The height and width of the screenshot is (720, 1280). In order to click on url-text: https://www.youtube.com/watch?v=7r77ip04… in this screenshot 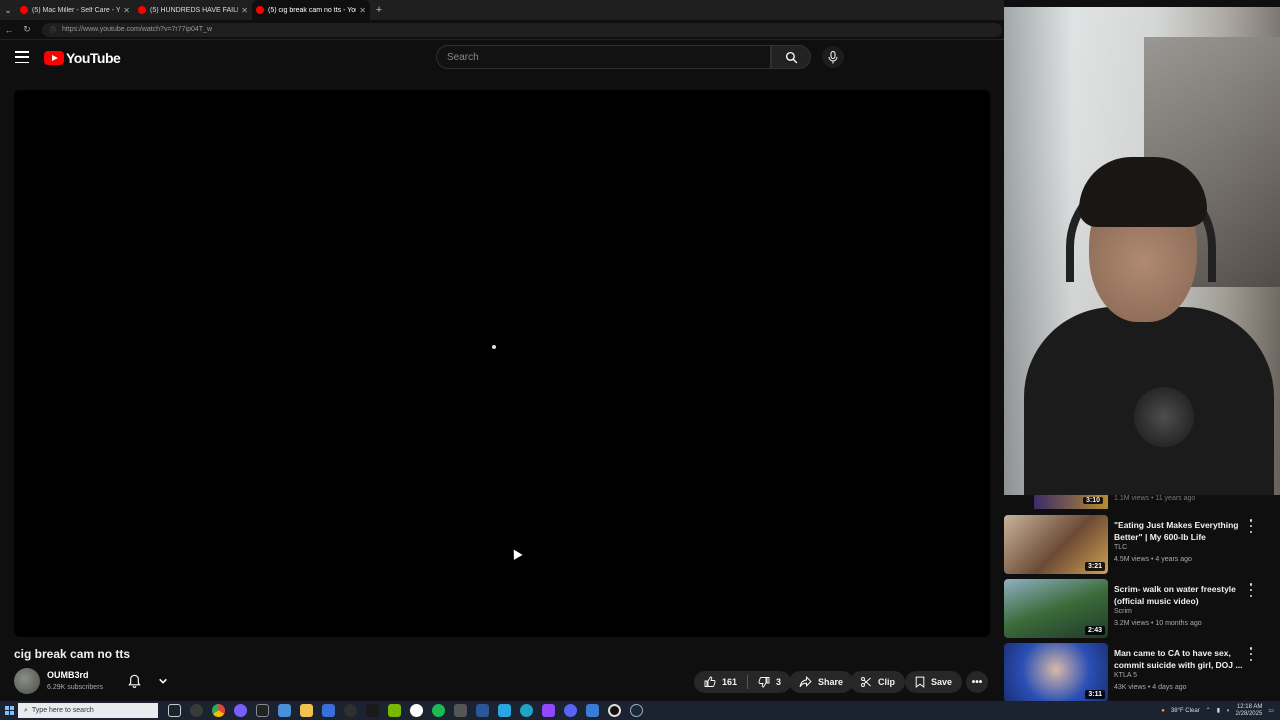, I will do `click(137, 29)`.